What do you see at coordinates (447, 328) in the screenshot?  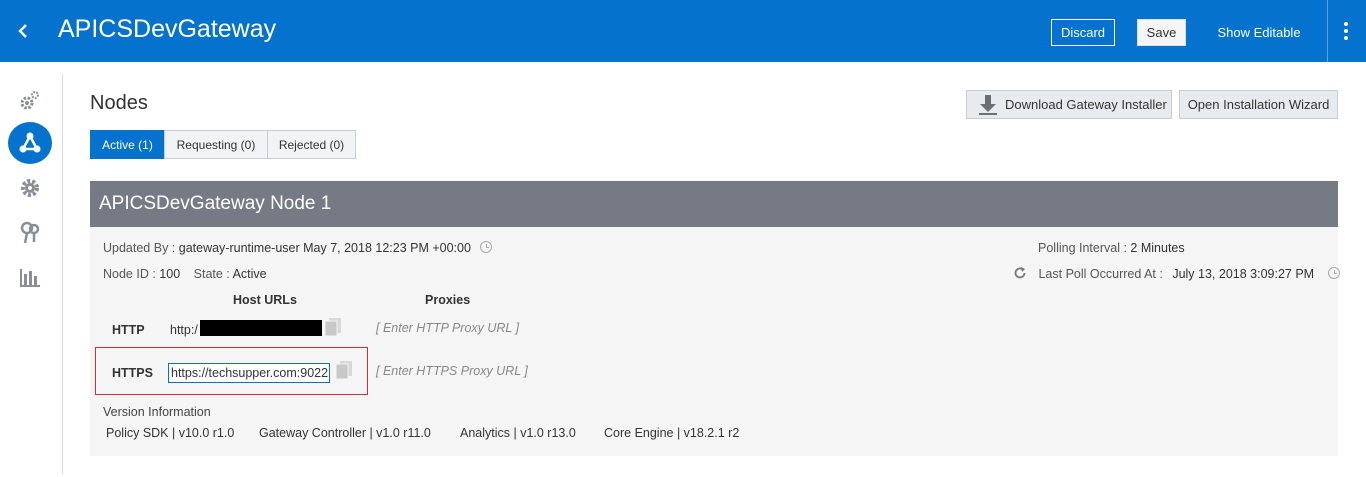 I see `http-proxy-input: [ Enter HTTP Proxy URL ]` at bounding box center [447, 328].